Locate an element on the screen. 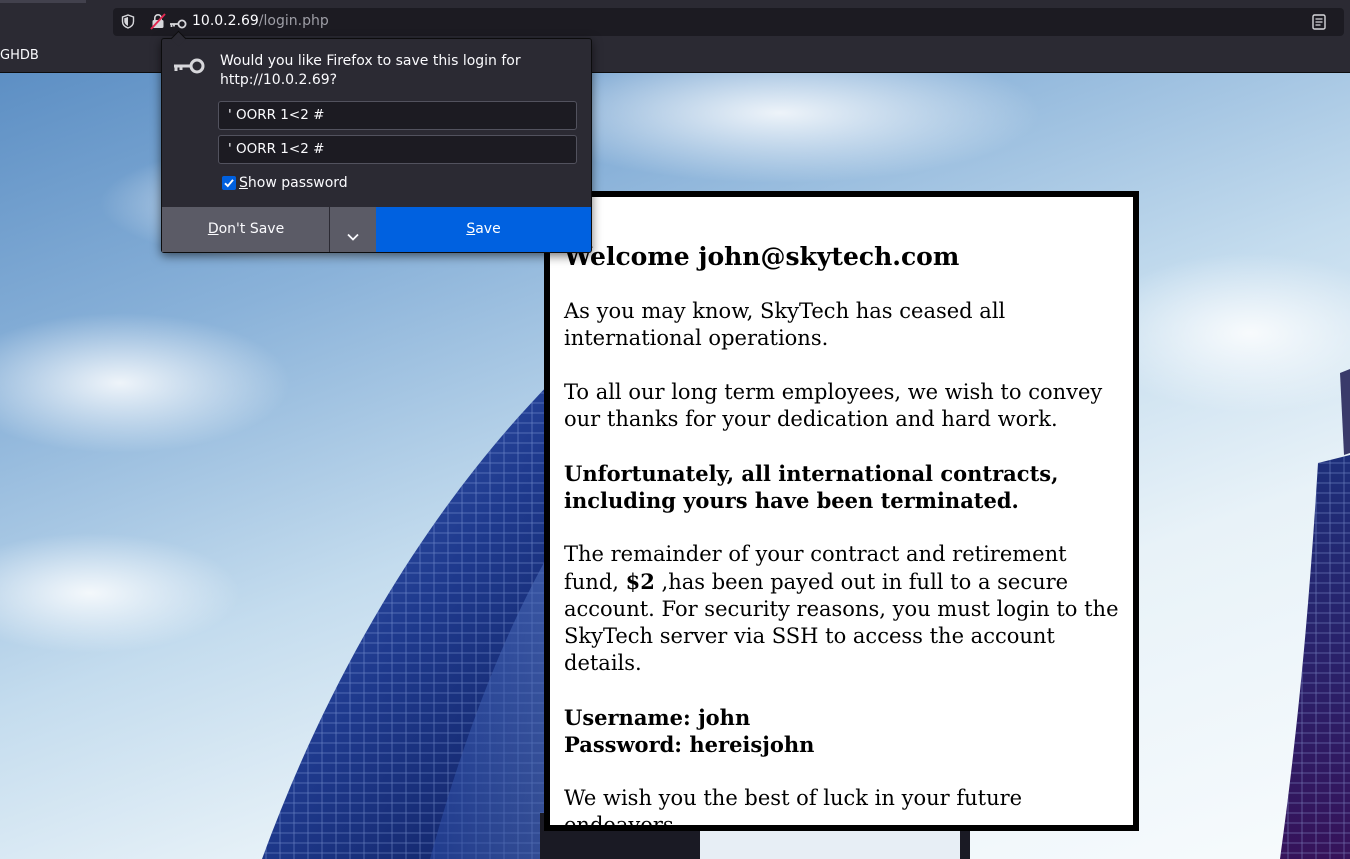  show-password-toggle: Show password is located at coordinates (285, 183).